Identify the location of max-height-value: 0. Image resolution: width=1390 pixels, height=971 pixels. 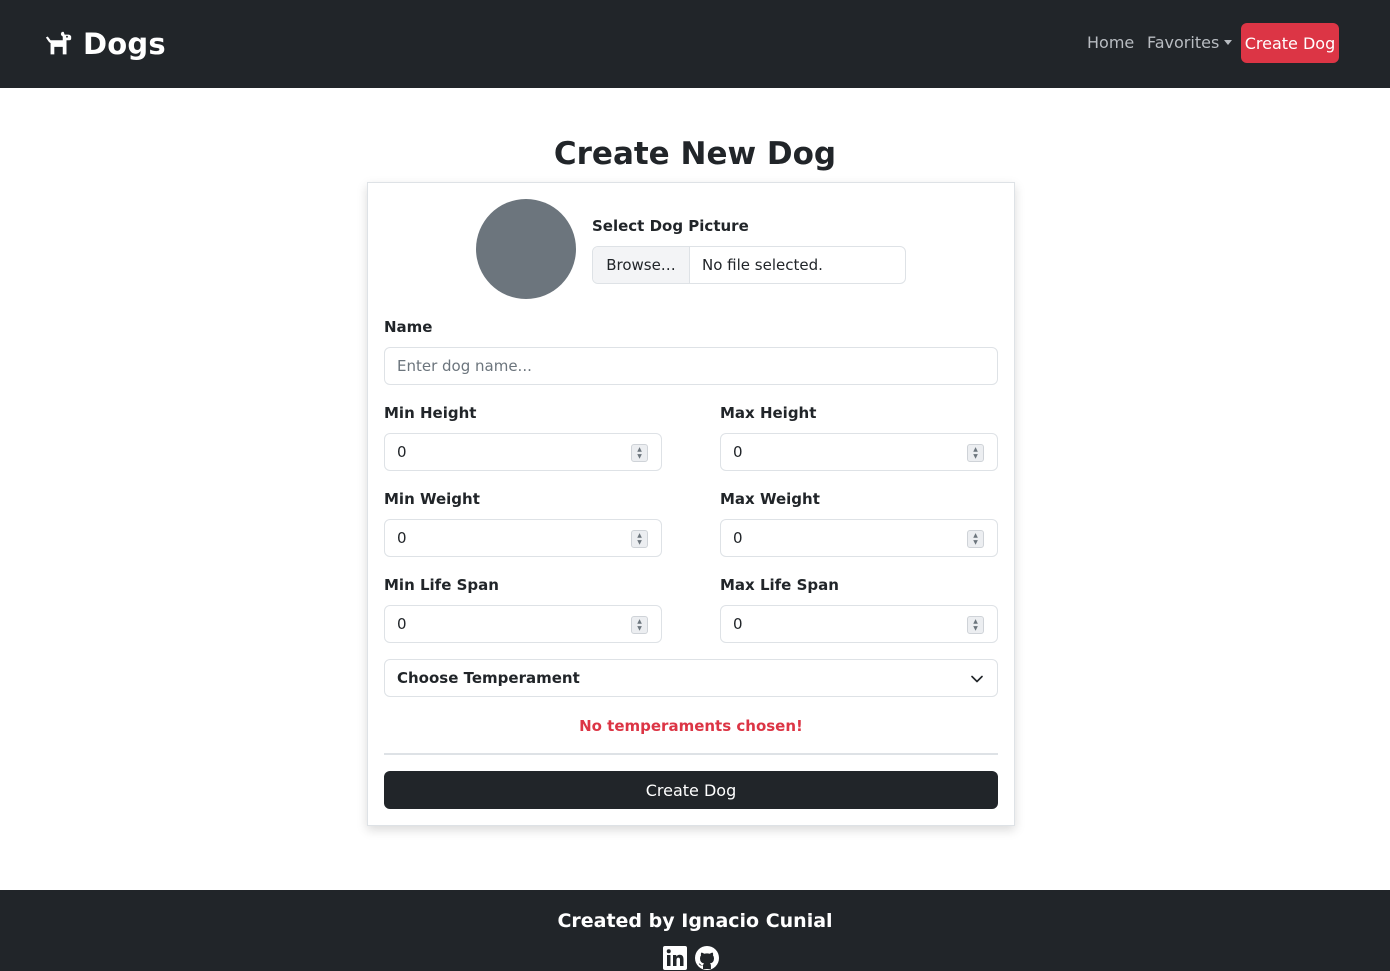
(738, 452).